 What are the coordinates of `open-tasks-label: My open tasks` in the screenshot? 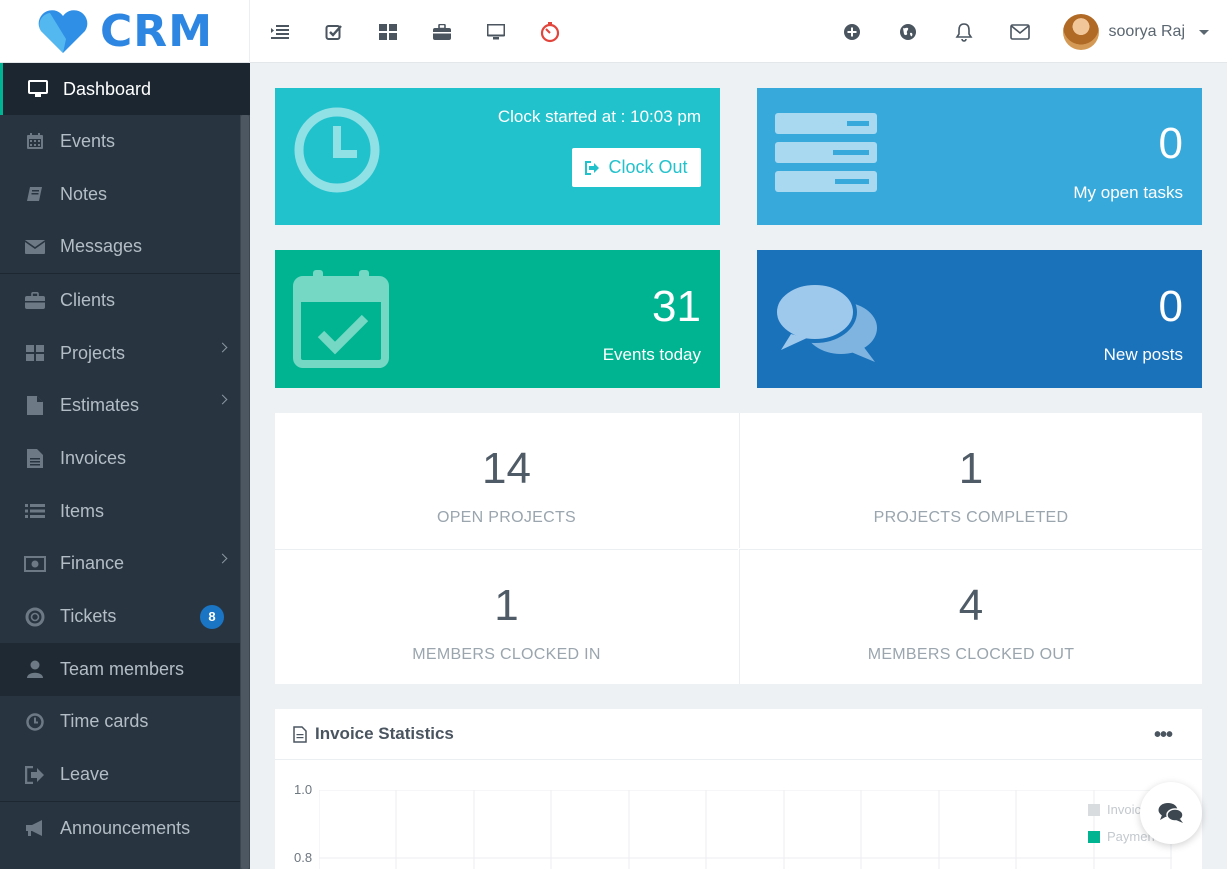 It's located at (1128, 192).